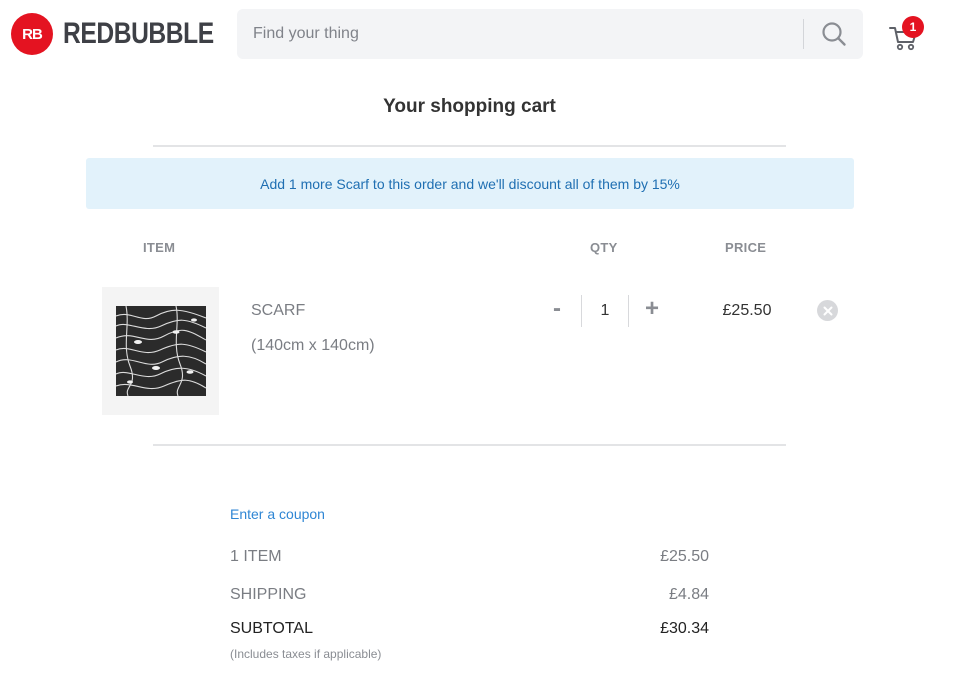 The width and height of the screenshot is (959, 674). Describe the element at coordinates (557, 309) in the screenshot. I see `qty-decrease-button: -` at that location.